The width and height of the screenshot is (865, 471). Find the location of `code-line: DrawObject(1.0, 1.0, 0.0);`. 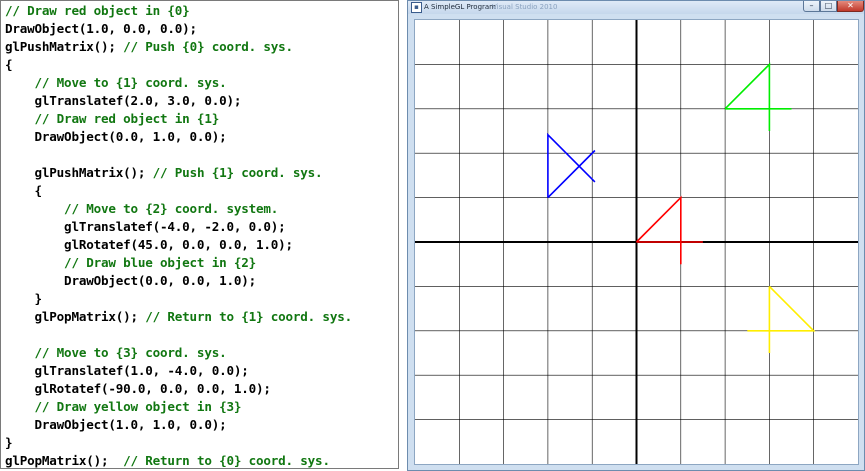

code-line: DrawObject(1.0, 1.0, 0.0); is located at coordinates (116, 425).